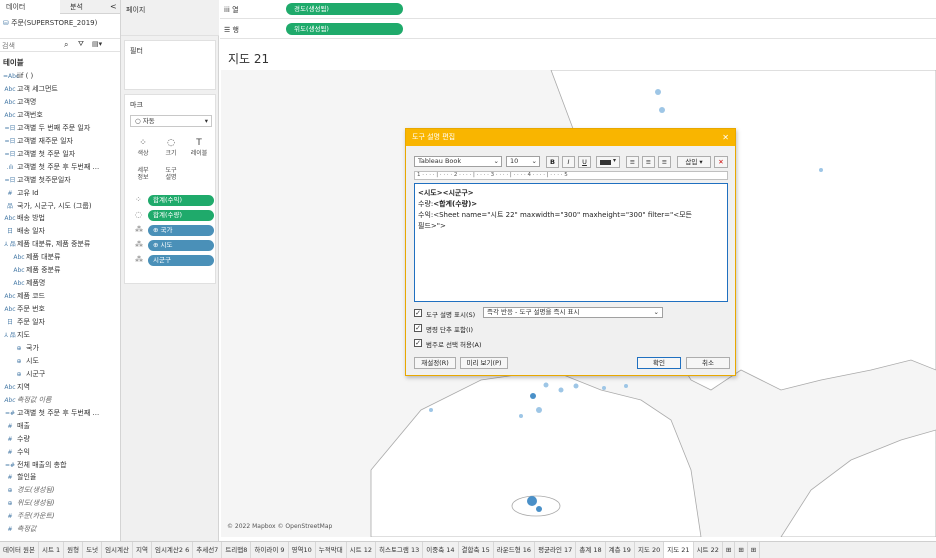 This screenshot has width=936, height=558. I want to click on field-item: ⊕ 시군구, so click(60, 374).